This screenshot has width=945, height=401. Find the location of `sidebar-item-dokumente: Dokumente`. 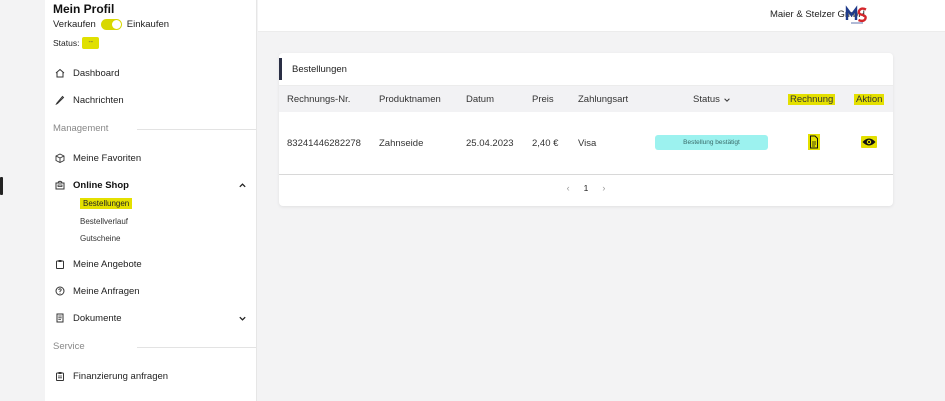

sidebar-item-dokumente: Dokumente is located at coordinates (88, 318).